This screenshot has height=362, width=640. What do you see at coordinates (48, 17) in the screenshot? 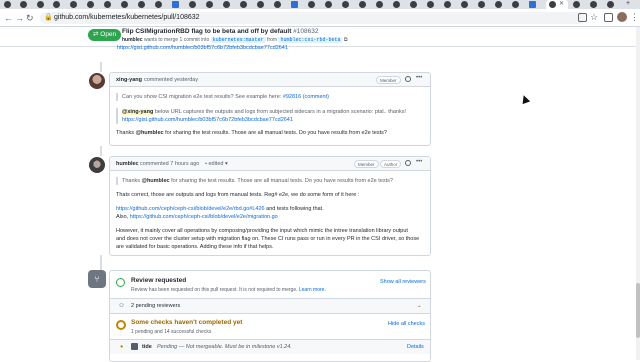
I see `lock-icon: 🔒` at bounding box center [48, 17].